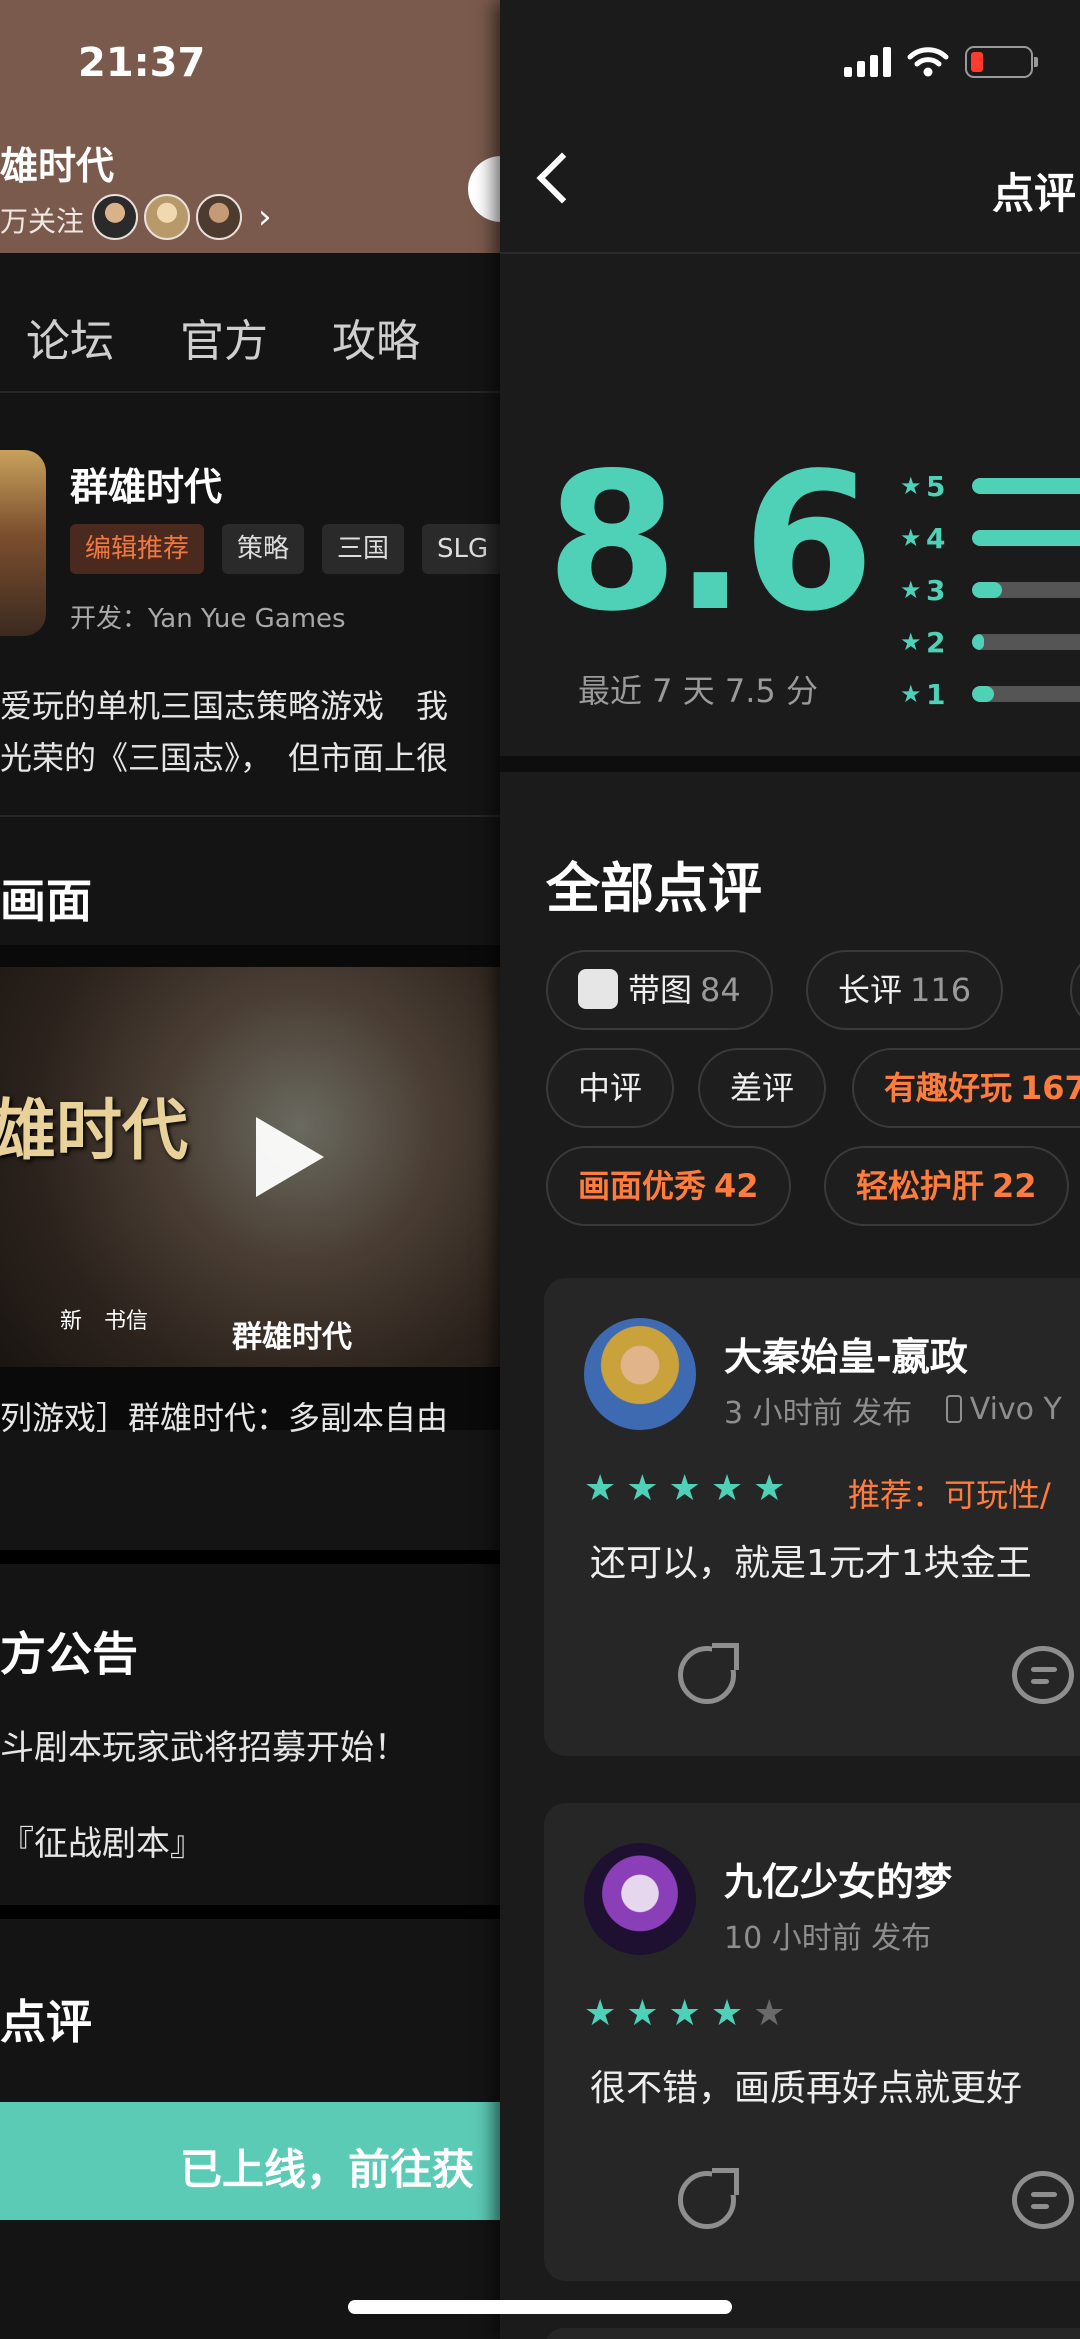 Image resolution: width=1080 pixels, height=2339 pixels. Describe the element at coordinates (936, 538) in the screenshot. I see `rating-star-label: 4` at that location.